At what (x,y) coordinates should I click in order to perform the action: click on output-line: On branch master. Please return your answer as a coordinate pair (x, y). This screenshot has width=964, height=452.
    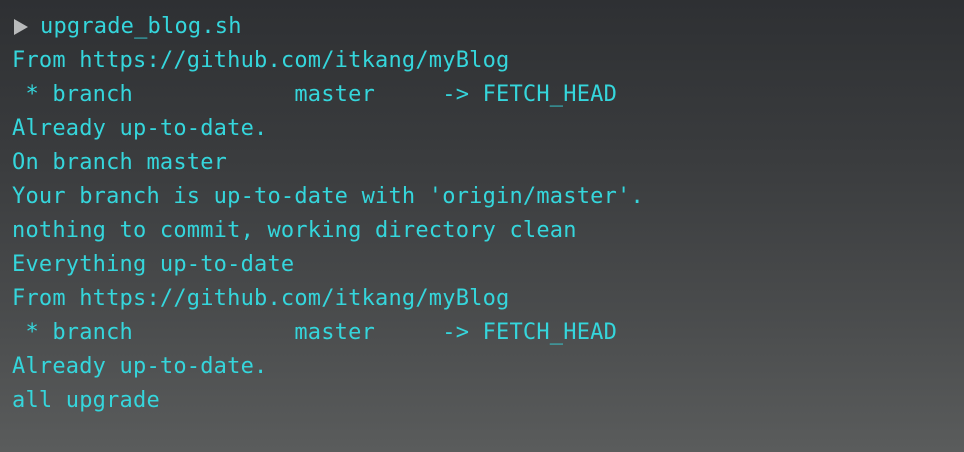
    Looking at the image, I should click on (120, 162).